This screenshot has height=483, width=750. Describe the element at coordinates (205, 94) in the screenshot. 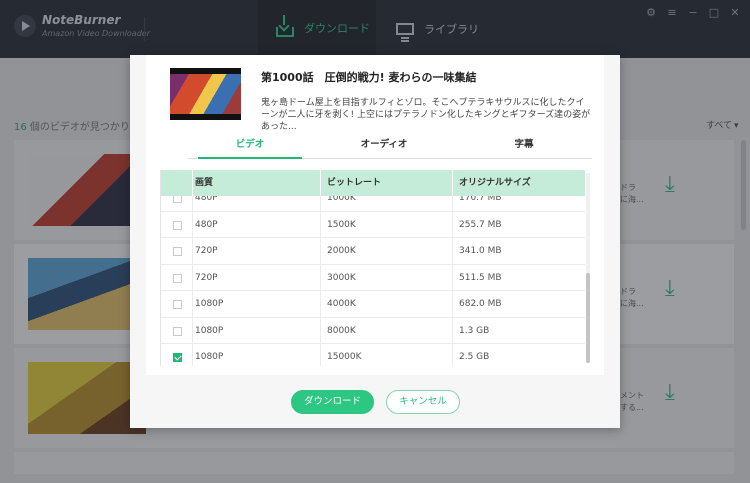

I see `episode-thumbnail` at that location.